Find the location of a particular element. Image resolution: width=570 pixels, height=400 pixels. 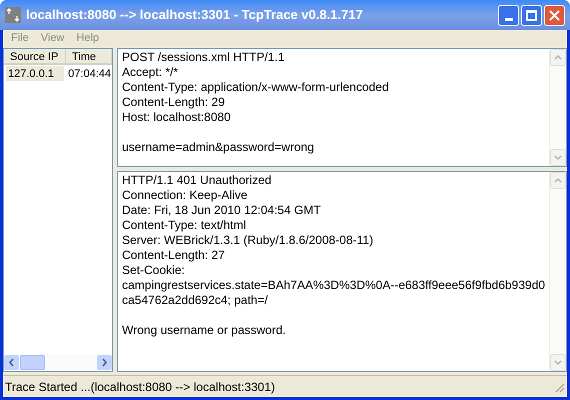

response-line: Date: Fri, 18 Jun 2010 12:04:54 GMT is located at coordinates (222, 210).